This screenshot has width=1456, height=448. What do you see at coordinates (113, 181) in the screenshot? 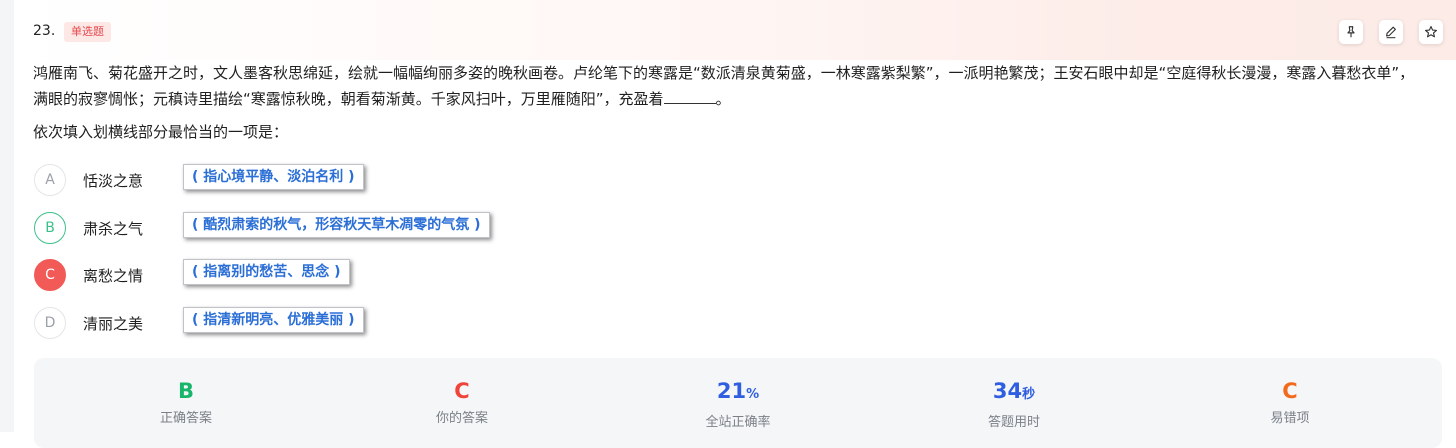
I see `option-text: 恬淡之意` at bounding box center [113, 181].